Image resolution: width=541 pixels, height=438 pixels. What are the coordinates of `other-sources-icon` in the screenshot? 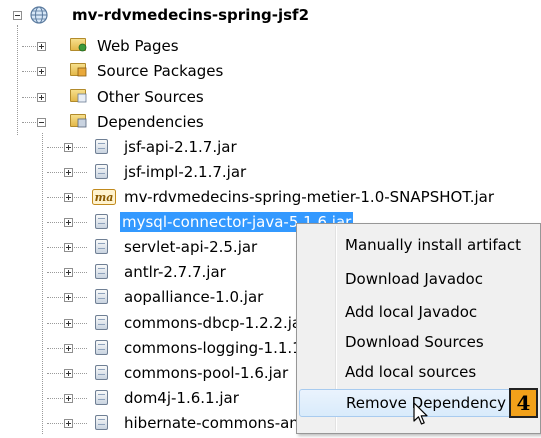 It's located at (78, 96).